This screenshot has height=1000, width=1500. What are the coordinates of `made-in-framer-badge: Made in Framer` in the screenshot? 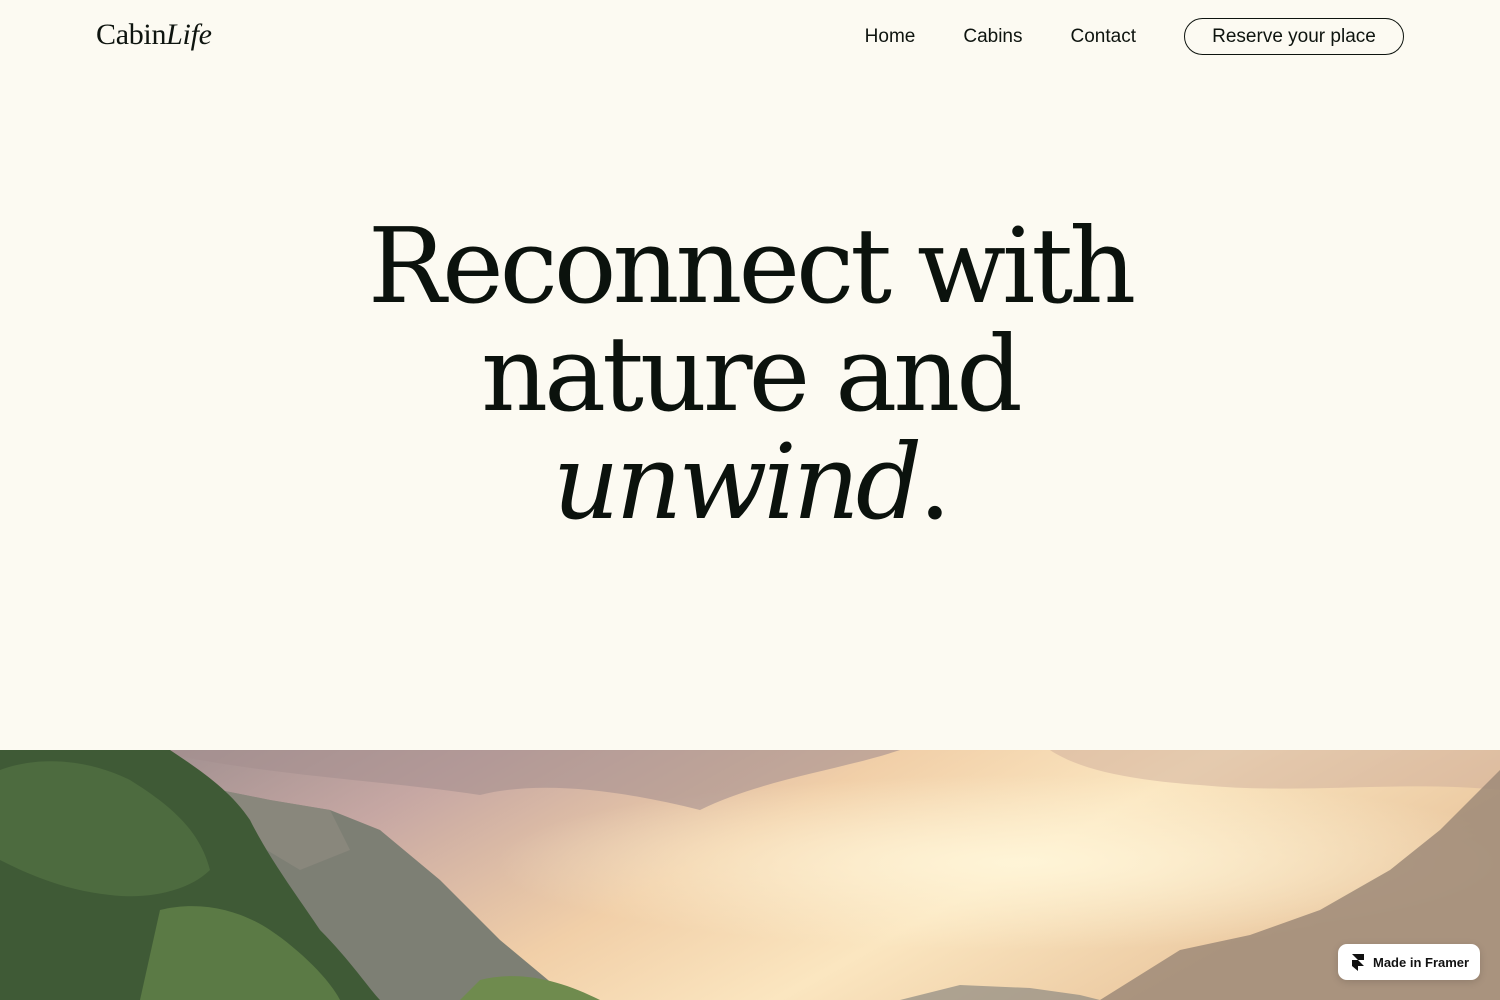 It's located at (1409, 962).